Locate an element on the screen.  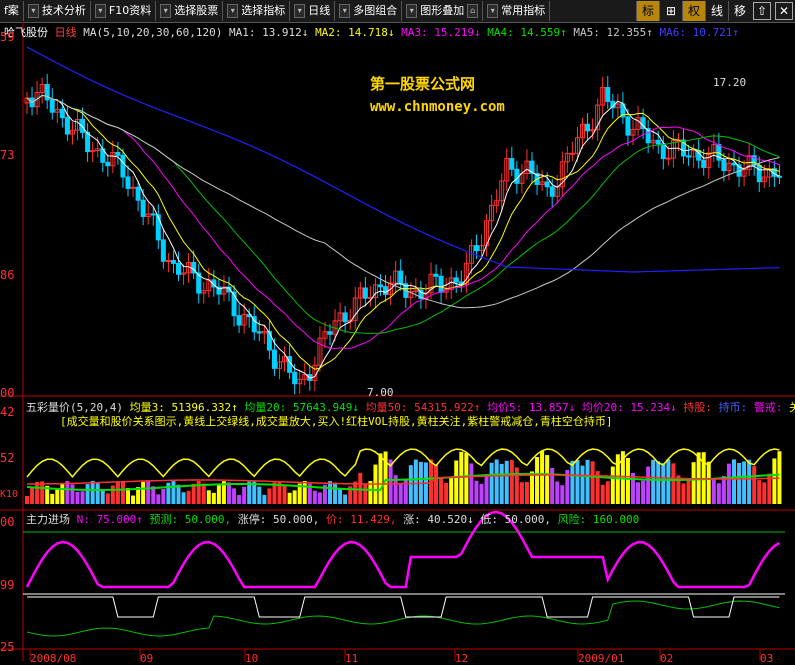
toolbar-button-2: ▾ F10资料 is located at coordinates (124, 11).